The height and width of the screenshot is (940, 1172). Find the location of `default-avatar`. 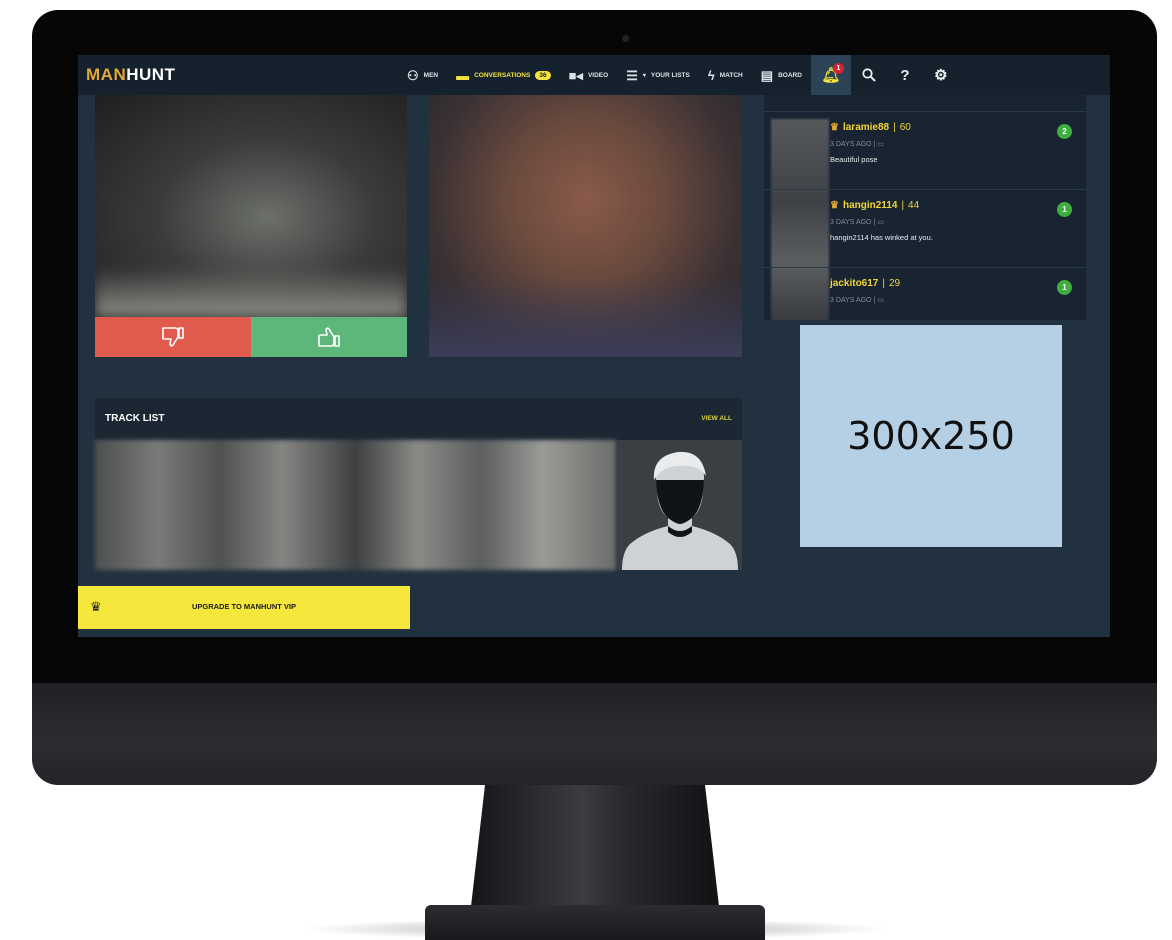

default-avatar is located at coordinates (680, 505).